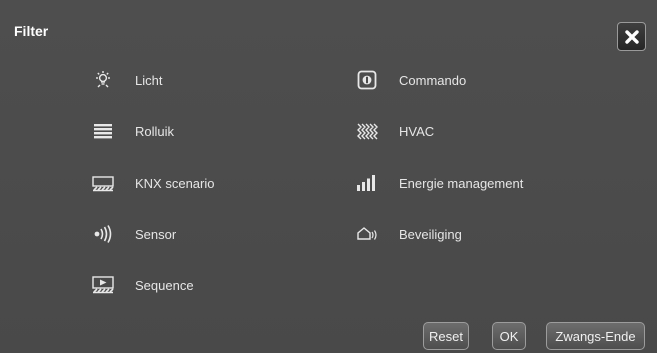 The image size is (657, 353). I want to click on sequence-icon, so click(103, 285).